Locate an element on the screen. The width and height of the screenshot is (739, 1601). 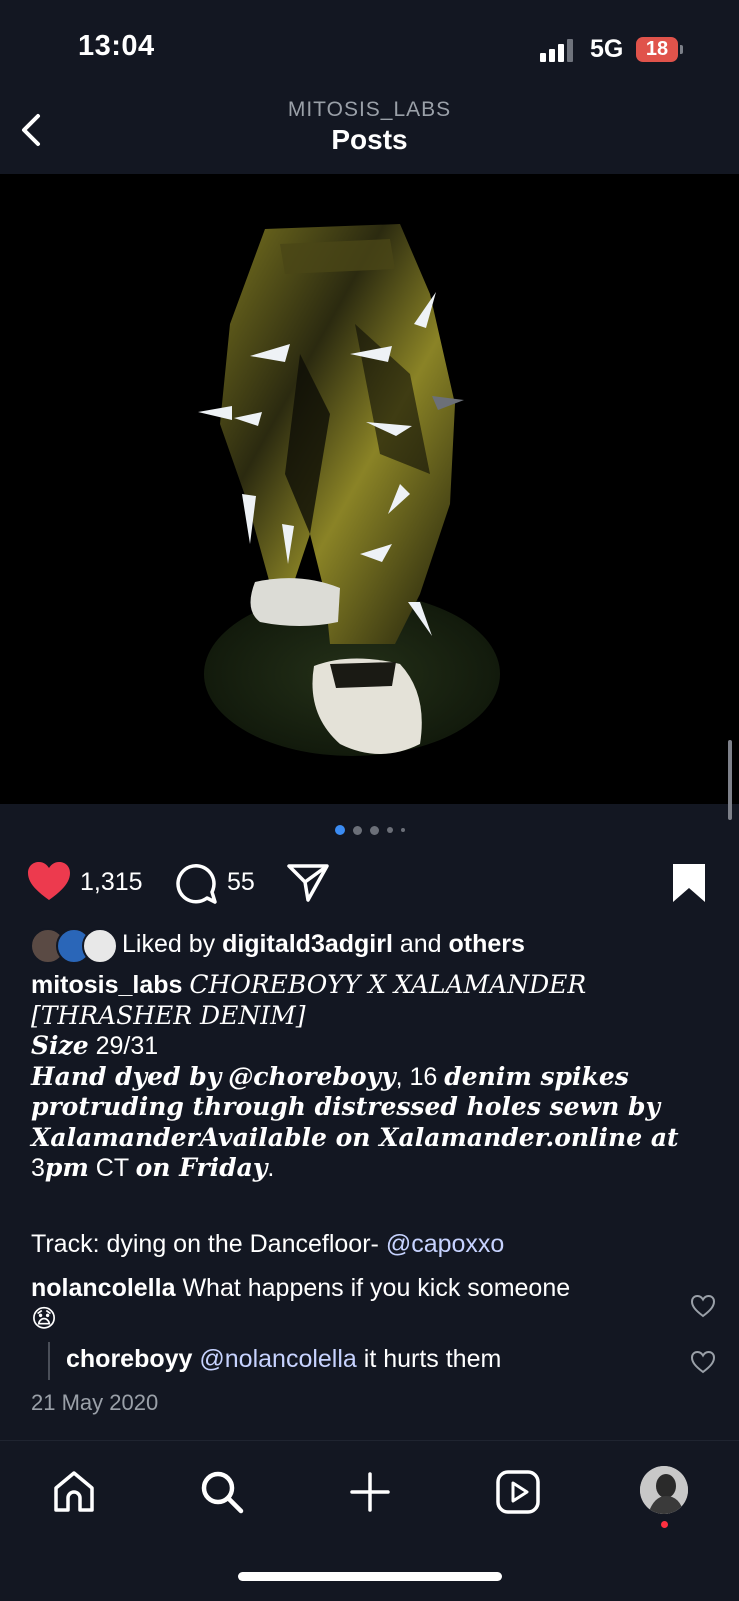
share-icon is located at coordinates (308, 883).